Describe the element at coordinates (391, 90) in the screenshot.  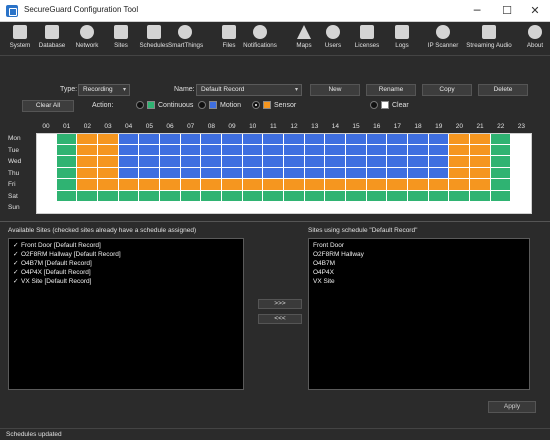
I see `rename-button: Rename` at that location.